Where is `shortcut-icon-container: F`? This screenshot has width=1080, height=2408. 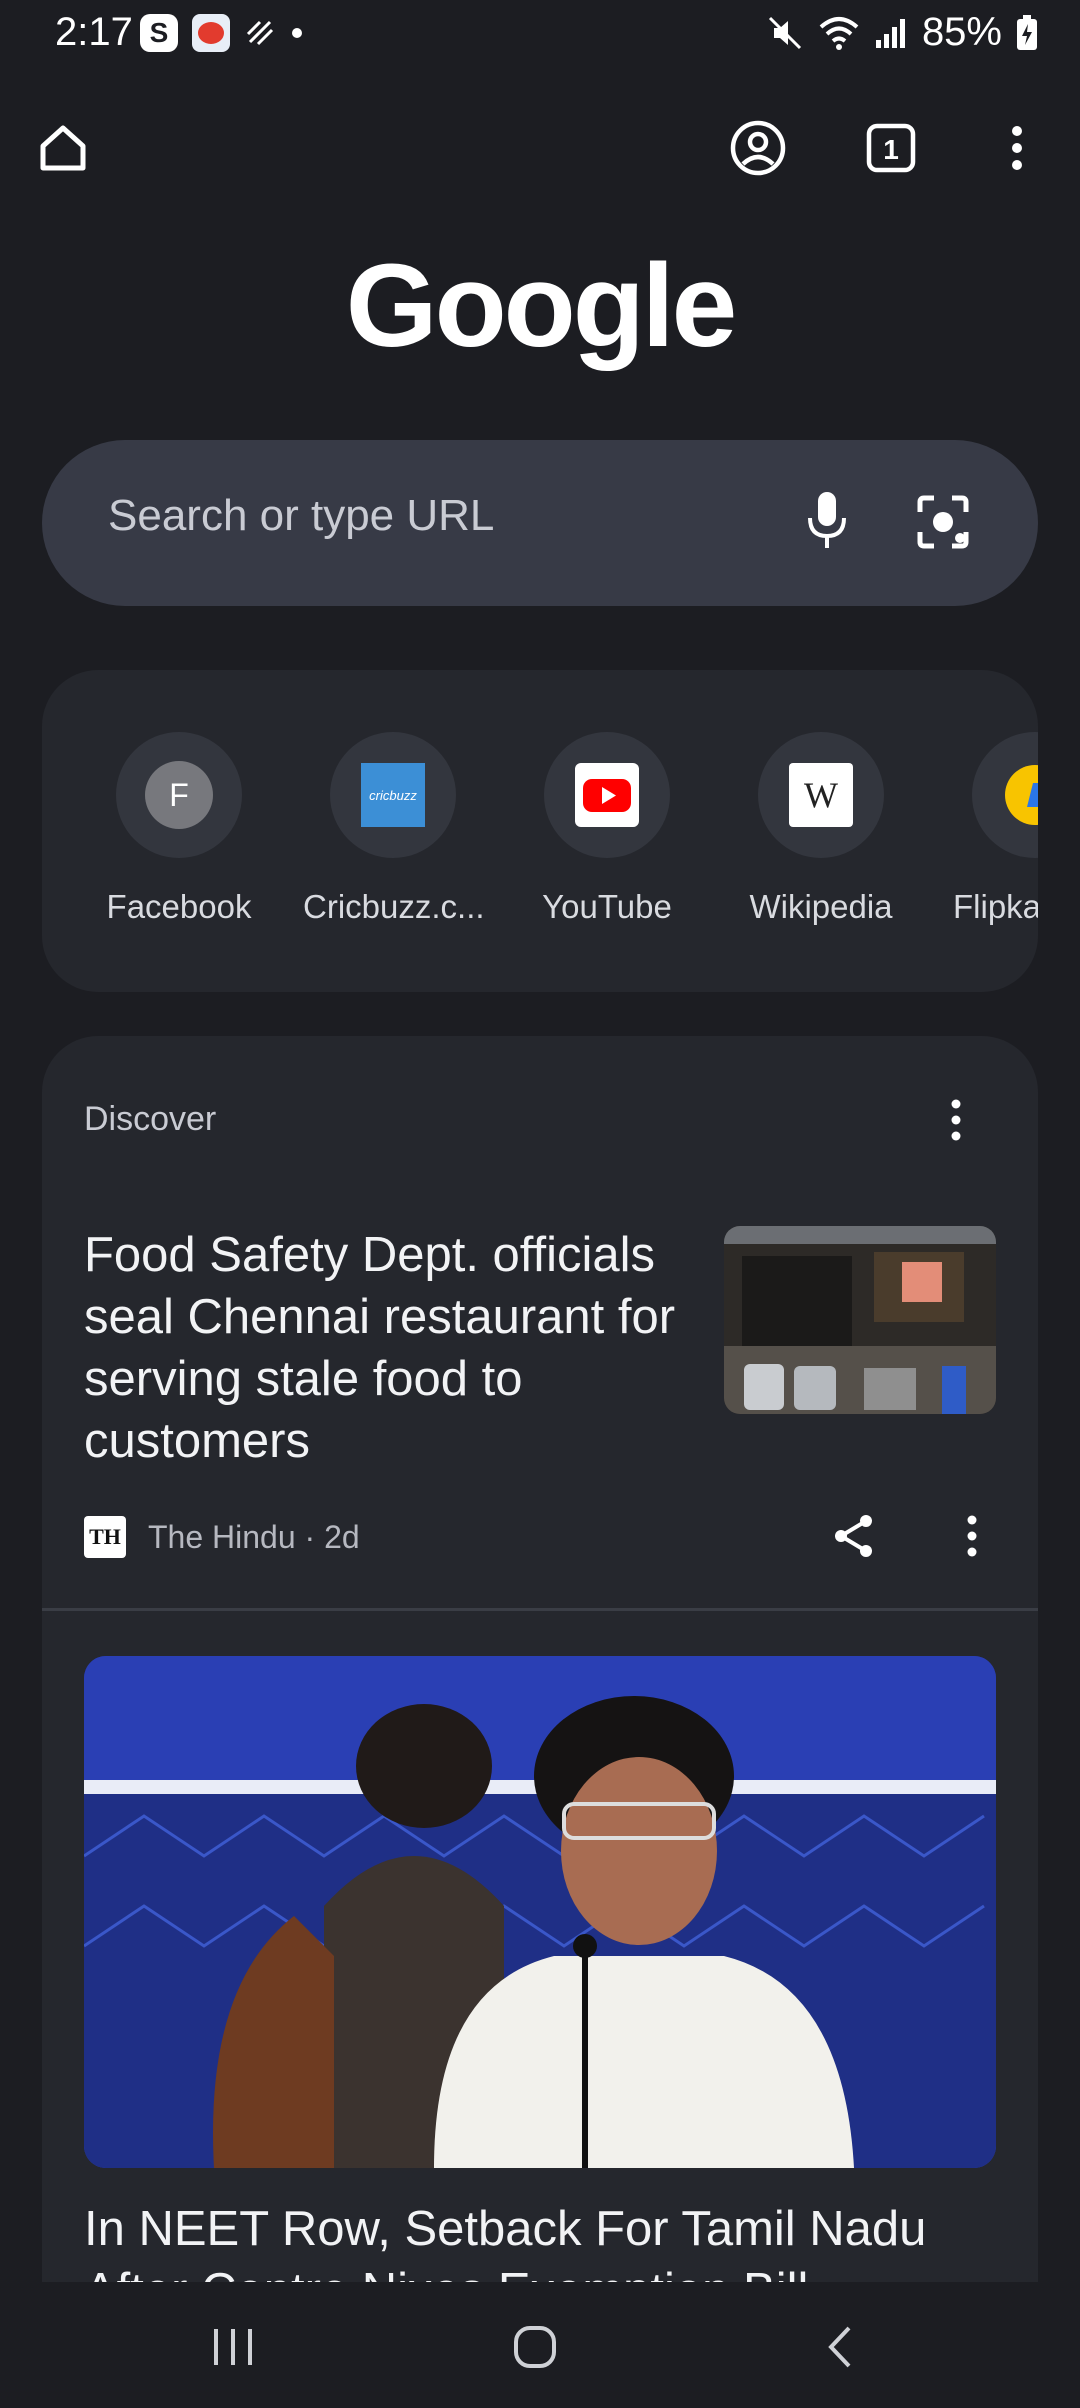 shortcut-icon-container: F is located at coordinates (179, 795).